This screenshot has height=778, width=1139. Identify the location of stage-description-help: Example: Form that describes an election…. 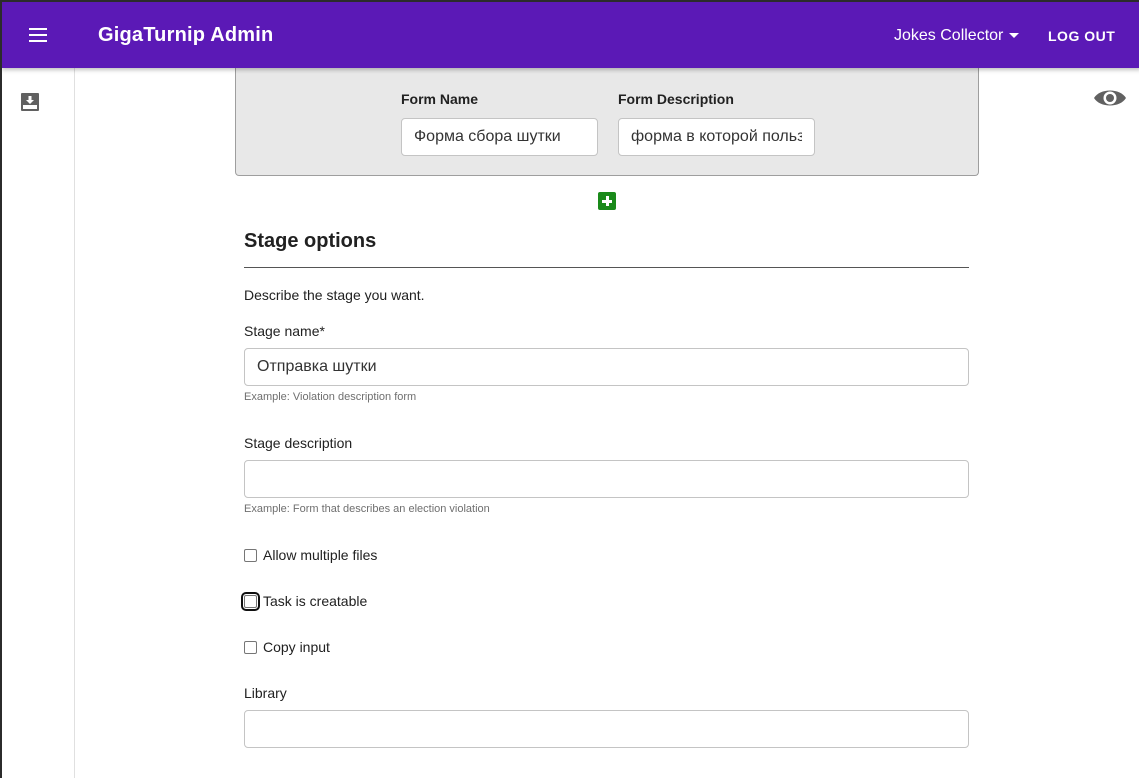
(367, 509).